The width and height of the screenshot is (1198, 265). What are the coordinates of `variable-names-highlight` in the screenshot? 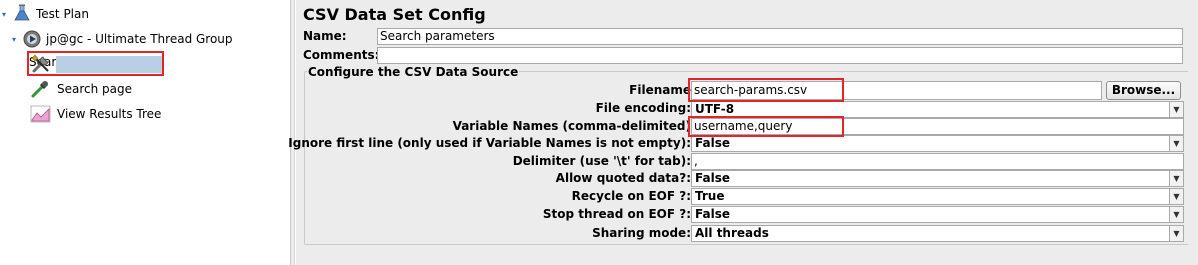 It's located at (766, 126).